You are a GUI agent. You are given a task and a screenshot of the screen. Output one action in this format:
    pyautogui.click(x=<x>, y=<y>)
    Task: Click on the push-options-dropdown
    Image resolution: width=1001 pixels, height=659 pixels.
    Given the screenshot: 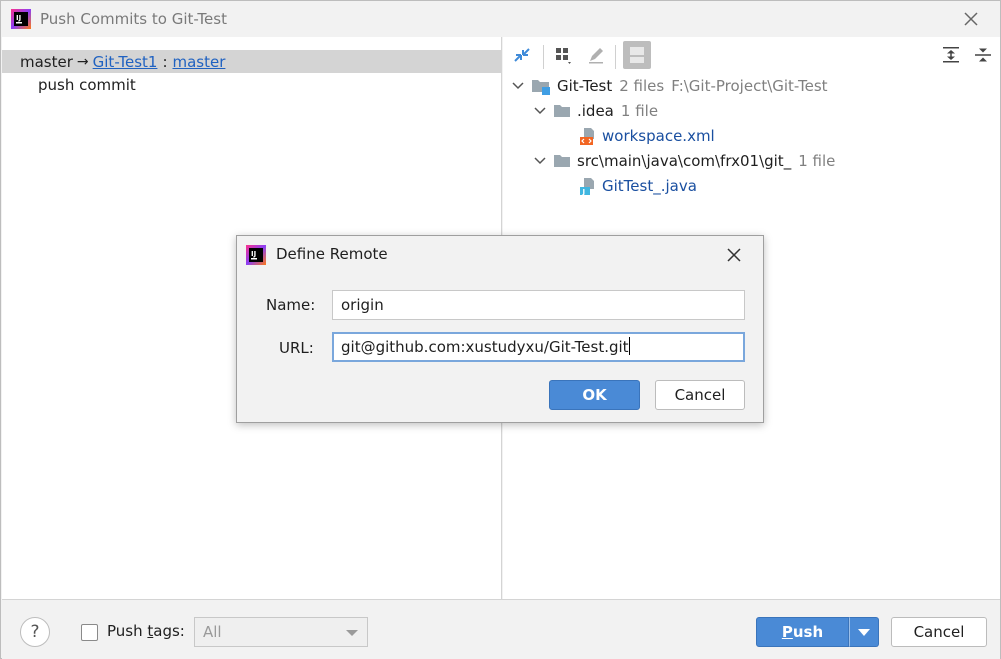 What is the action you would take?
    pyautogui.click(x=864, y=632)
    